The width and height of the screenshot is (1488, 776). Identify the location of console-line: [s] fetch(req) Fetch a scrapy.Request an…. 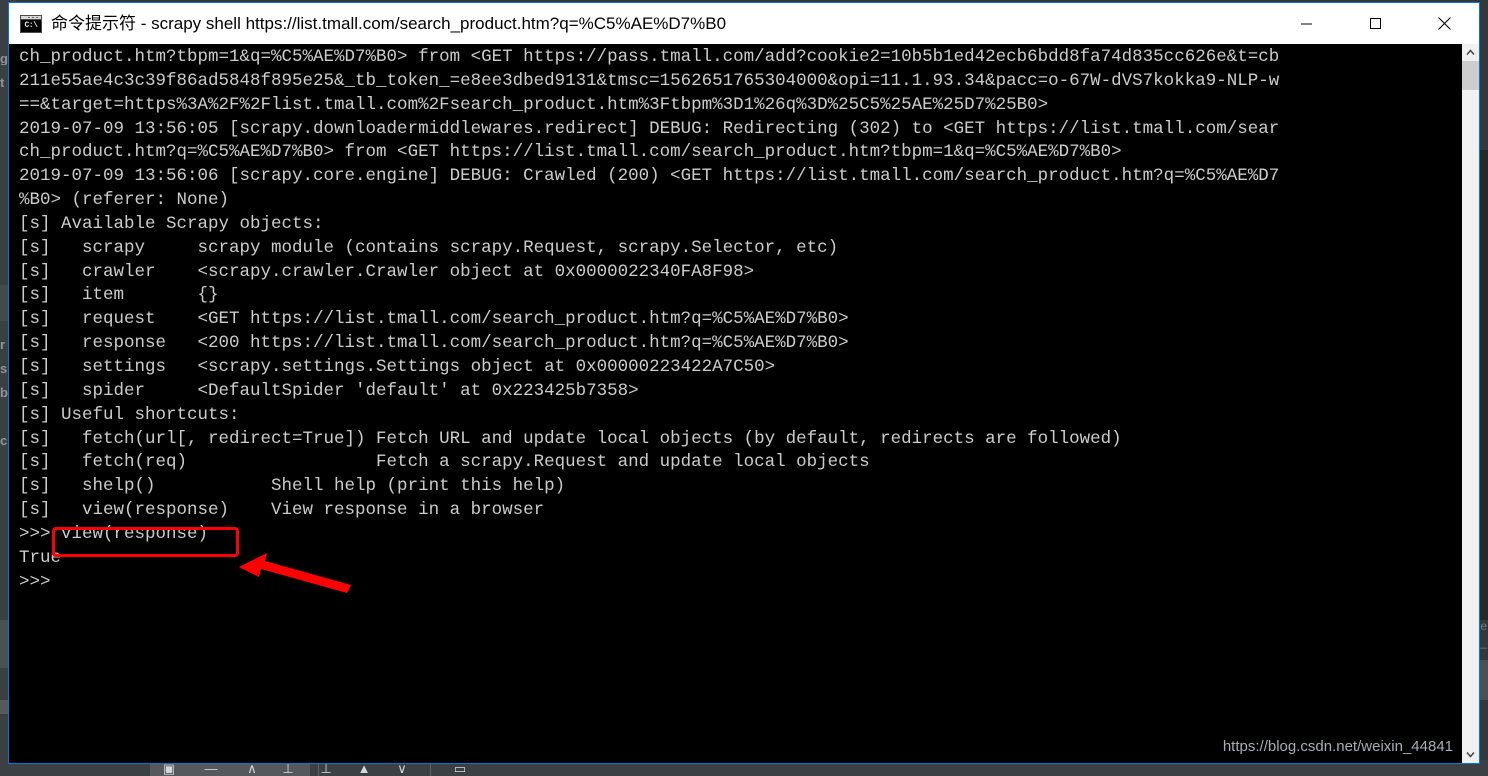
(444, 462).